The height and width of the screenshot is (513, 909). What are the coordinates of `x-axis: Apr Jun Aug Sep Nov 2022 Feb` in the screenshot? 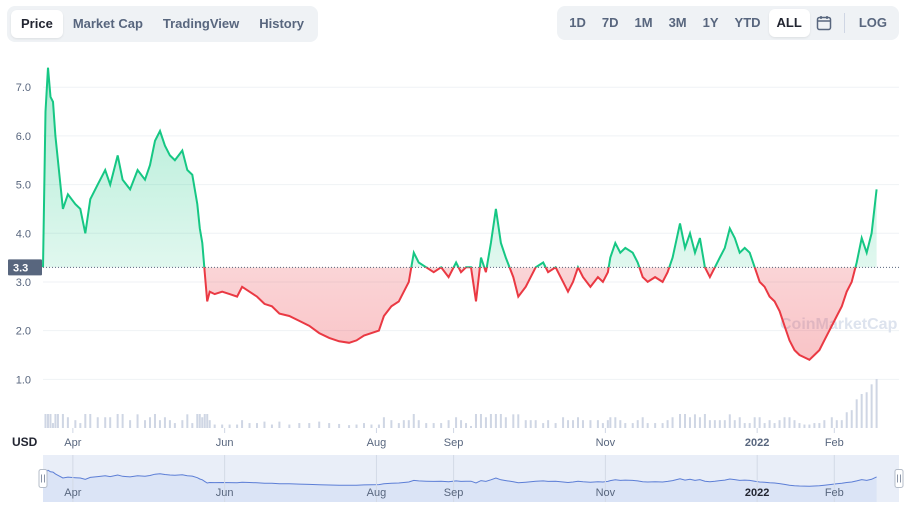 It's located at (454, 438).